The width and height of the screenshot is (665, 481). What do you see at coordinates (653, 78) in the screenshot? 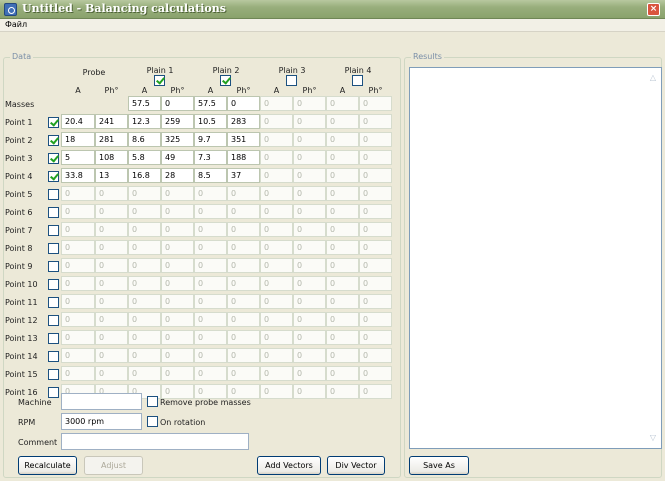
I see `scroll-up-icon: △` at bounding box center [653, 78].